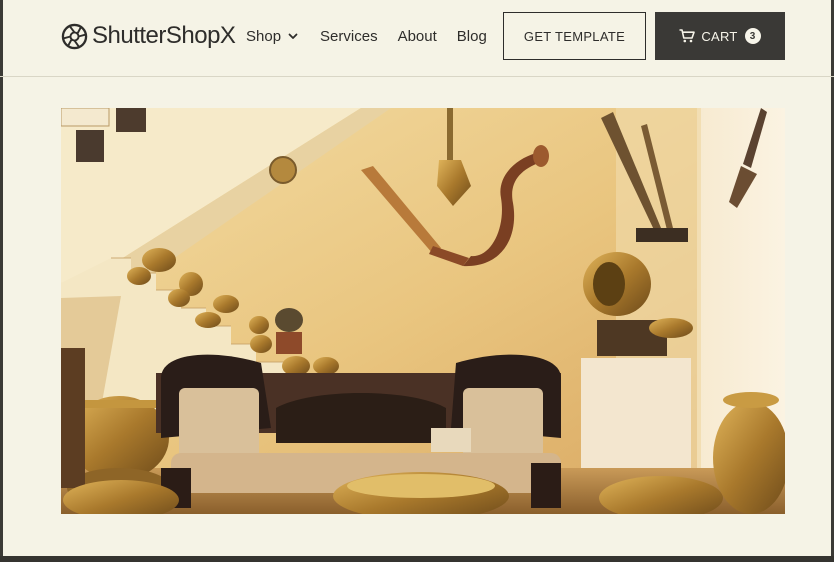 This screenshot has height=562, width=834. I want to click on window-left-edge, so click(1, 281).